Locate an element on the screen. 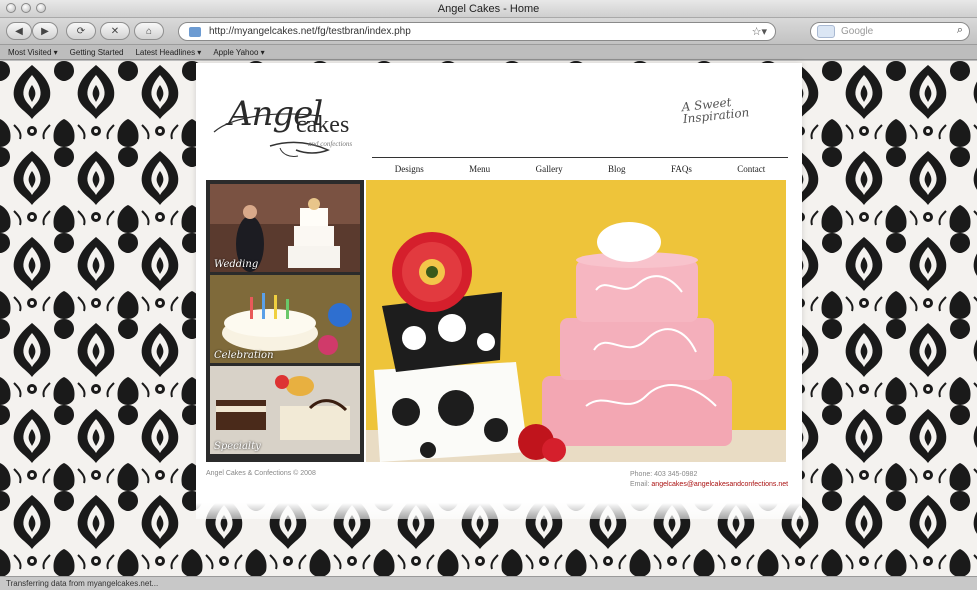  search-icon: ⌕ is located at coordinates (960, 30).